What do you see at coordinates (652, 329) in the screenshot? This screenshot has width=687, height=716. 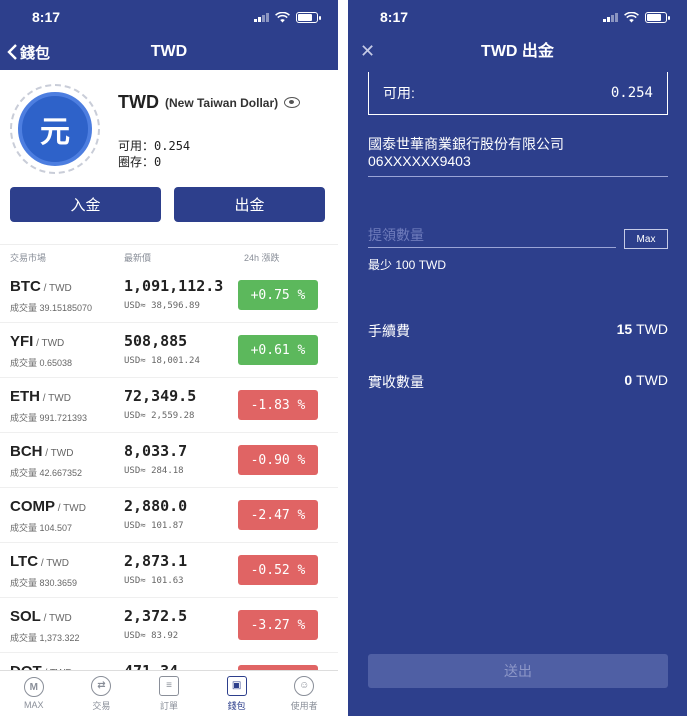 I see `fee-unit: TWD` at bounding box center [652, 329].